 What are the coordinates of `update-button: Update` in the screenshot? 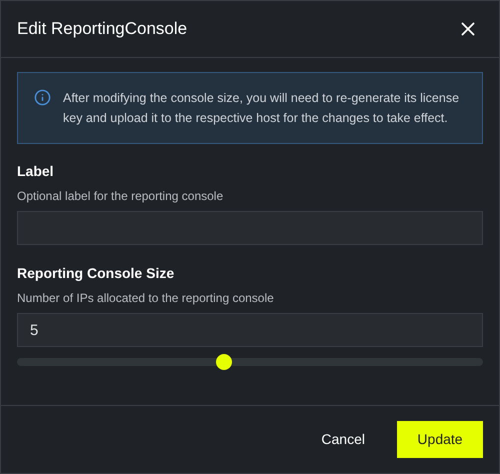 It's located at (440, 439).